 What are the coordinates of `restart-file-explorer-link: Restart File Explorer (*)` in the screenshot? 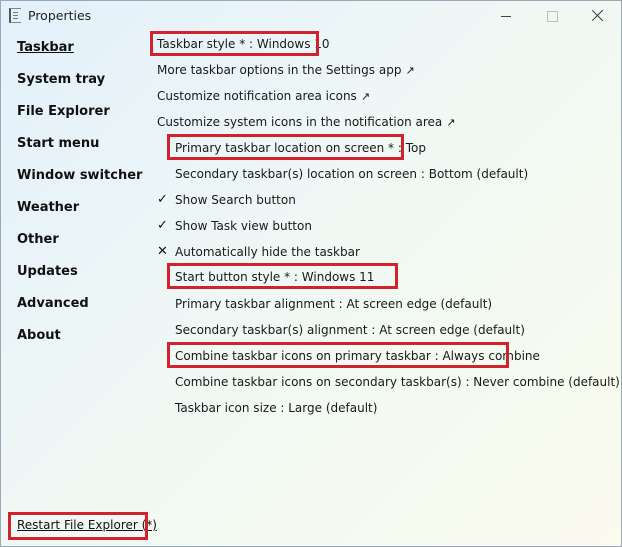 It's located at (87, 525).